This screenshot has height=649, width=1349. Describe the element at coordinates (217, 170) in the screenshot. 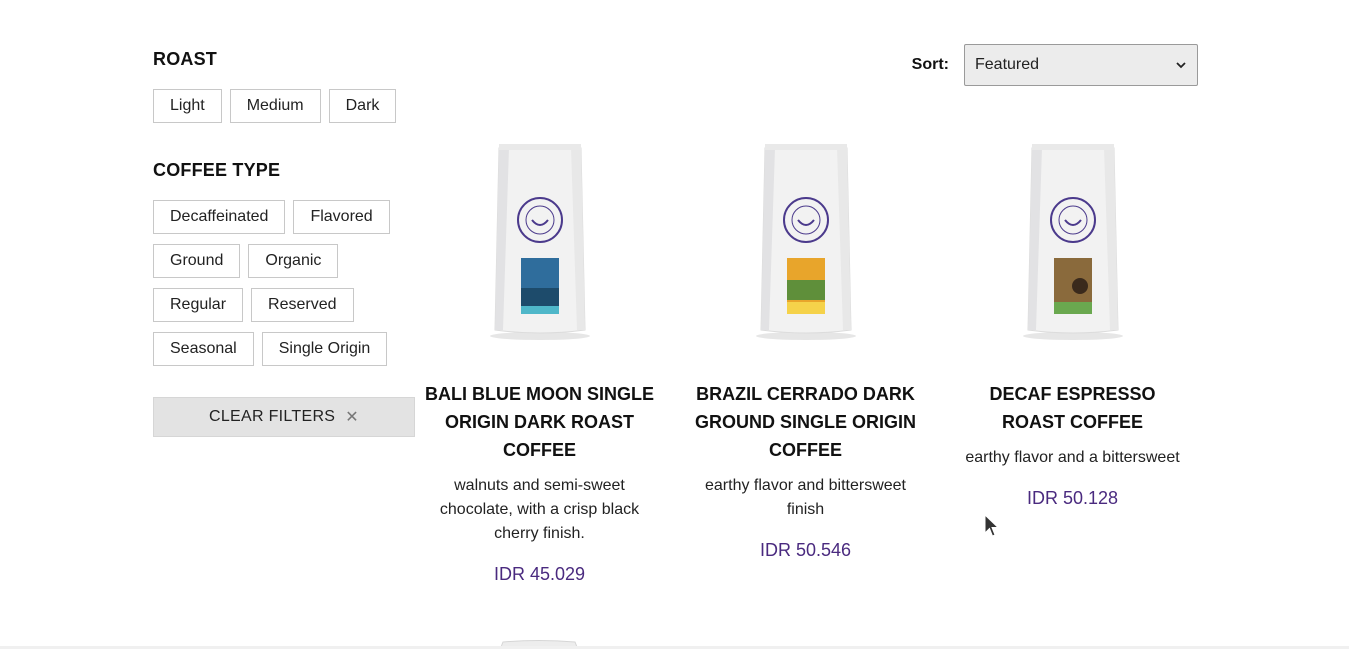

I see `coffee-type-heading: COFFEE TYPE` at that location.